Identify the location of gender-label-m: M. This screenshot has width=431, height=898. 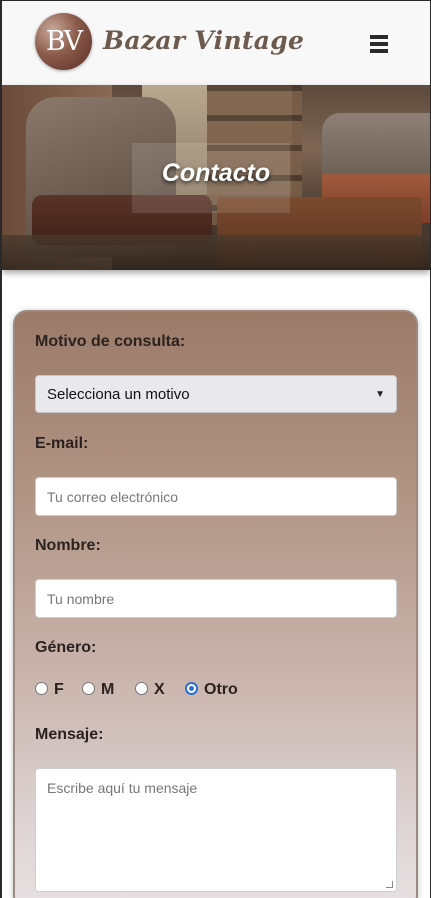
(108, 689).